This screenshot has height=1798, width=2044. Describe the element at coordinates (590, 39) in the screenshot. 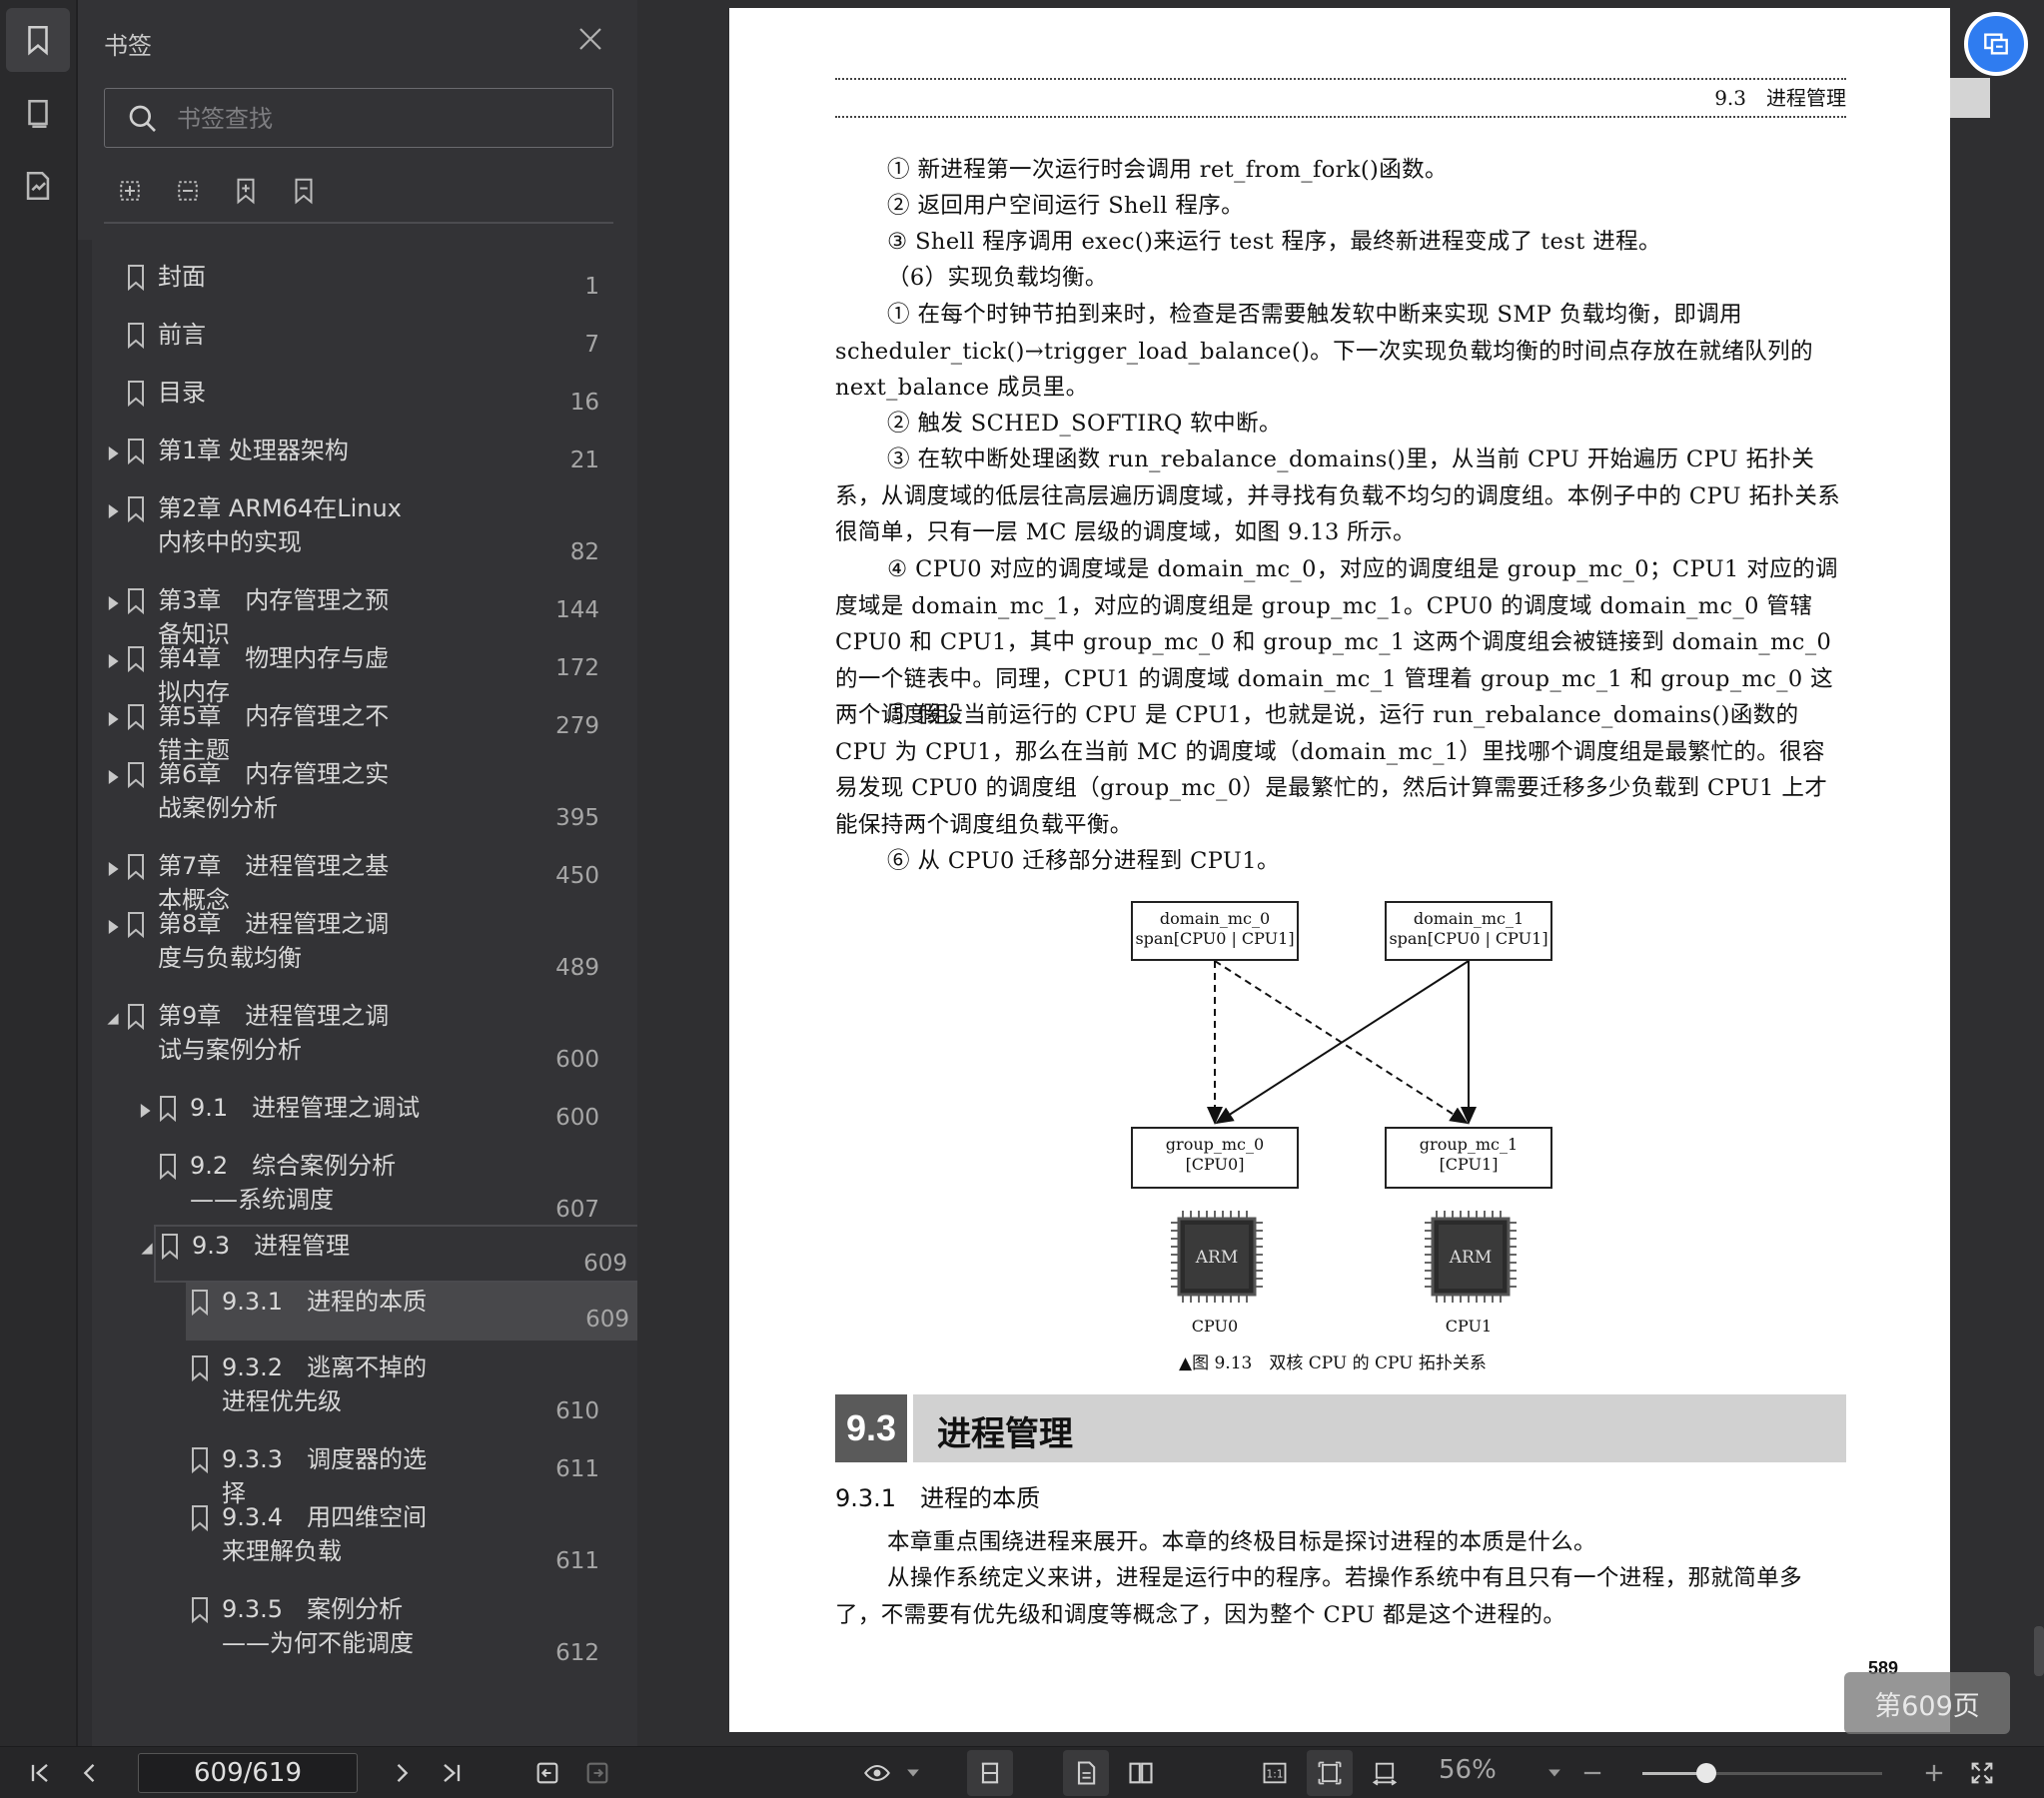

I see `close-icon` at that location.